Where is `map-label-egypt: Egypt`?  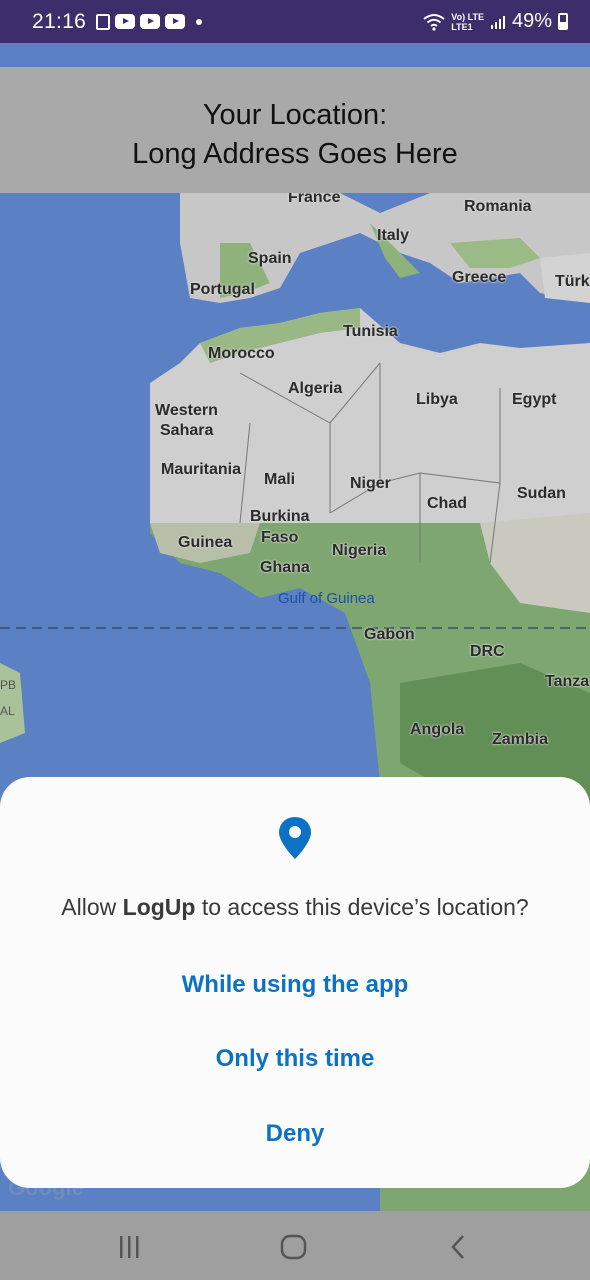 map-label-egypt: Egypt is located at coordinates (534, 399).